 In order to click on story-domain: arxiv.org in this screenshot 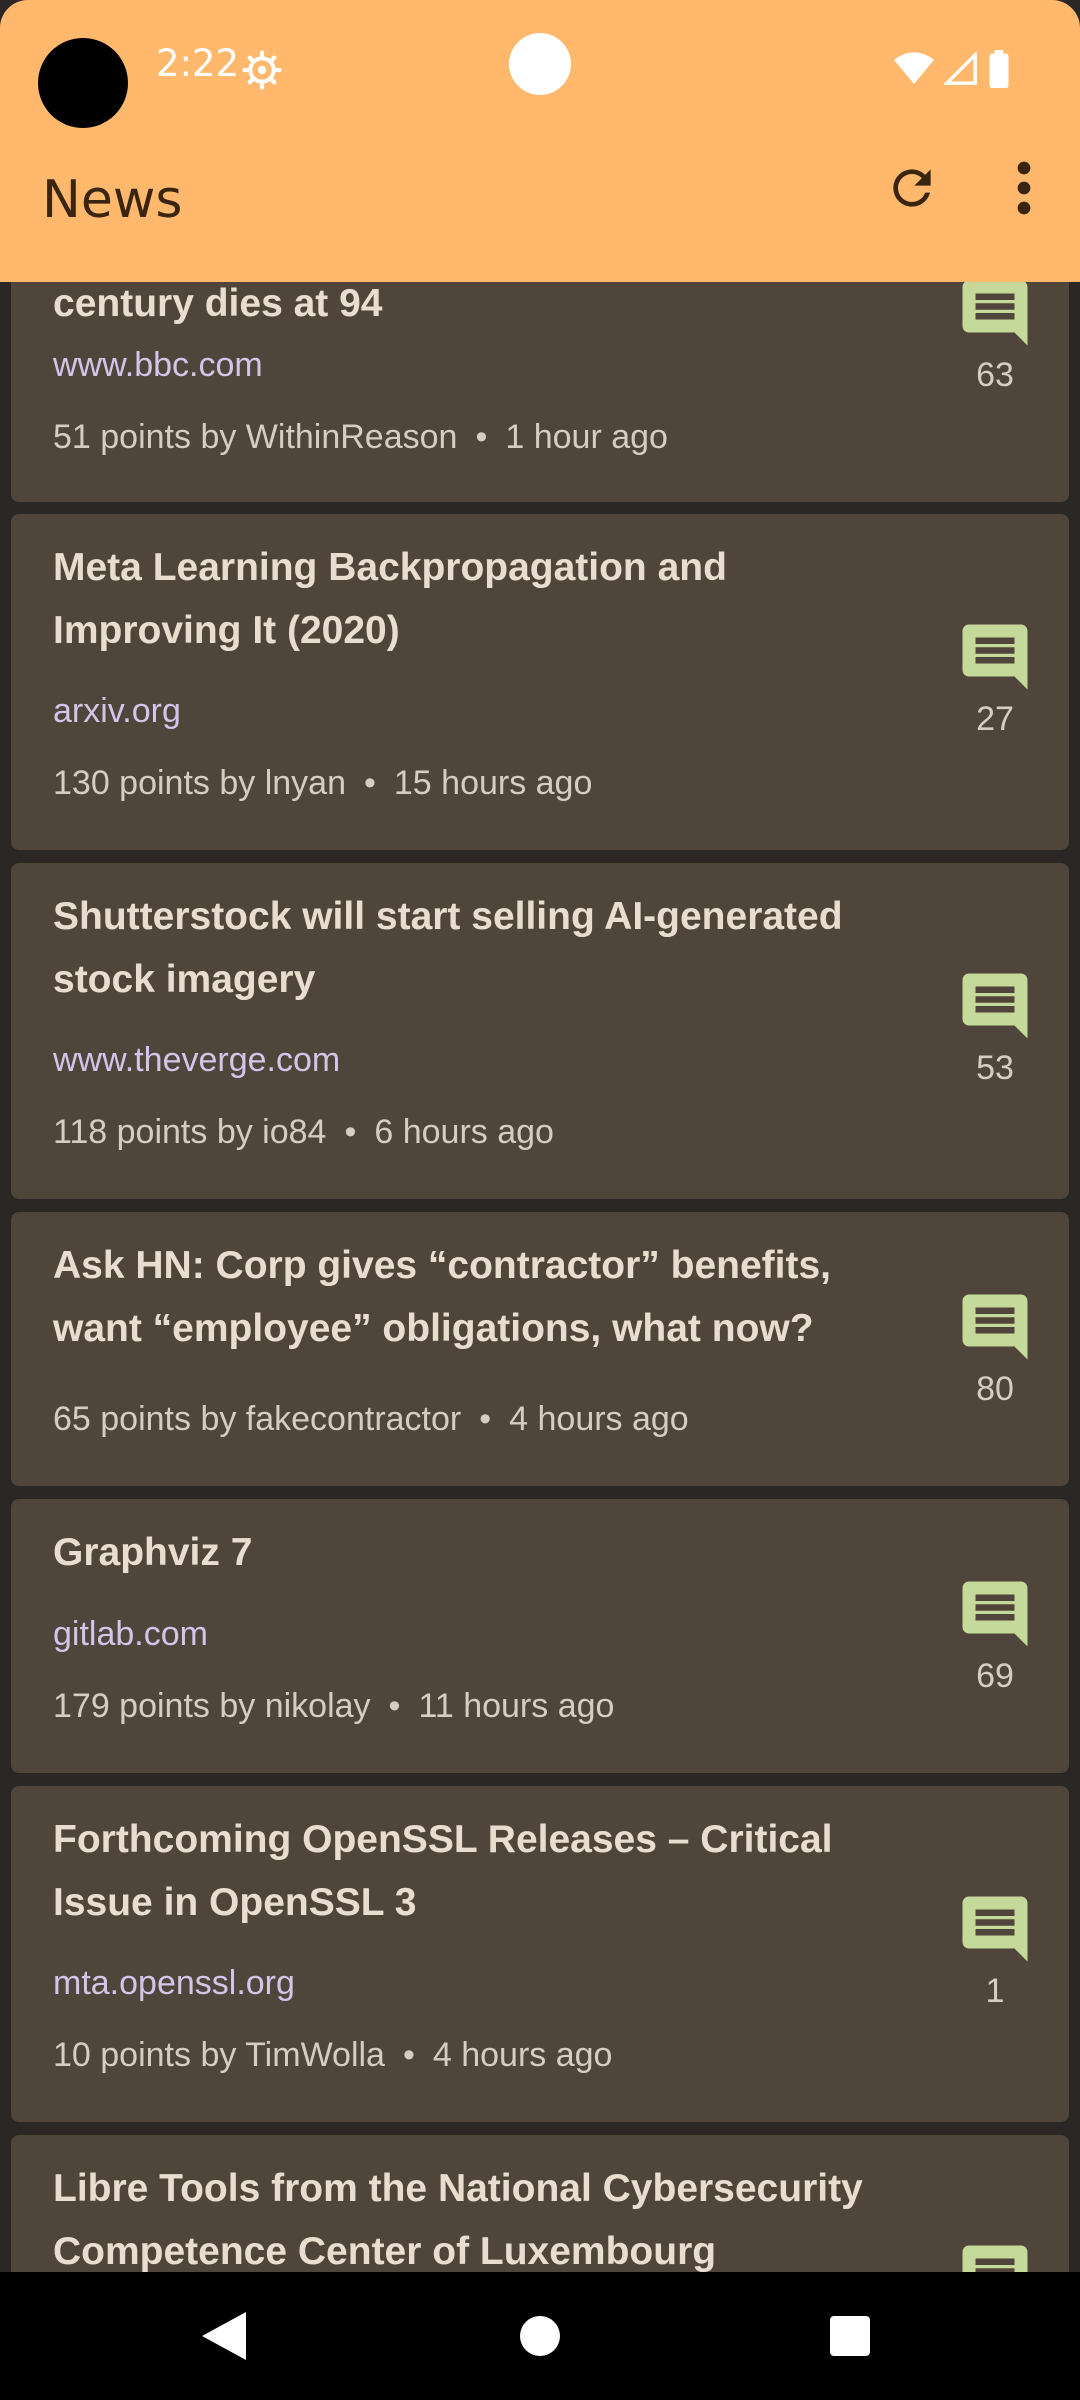, I will do `click(117, 711)`.